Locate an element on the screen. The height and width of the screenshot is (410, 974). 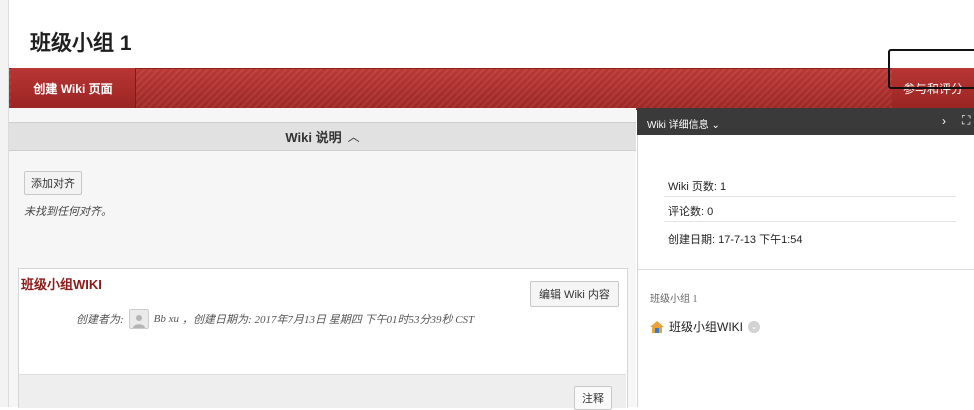
wiki-description-header: Wiki 说明 is located at coordinates (313, 137).